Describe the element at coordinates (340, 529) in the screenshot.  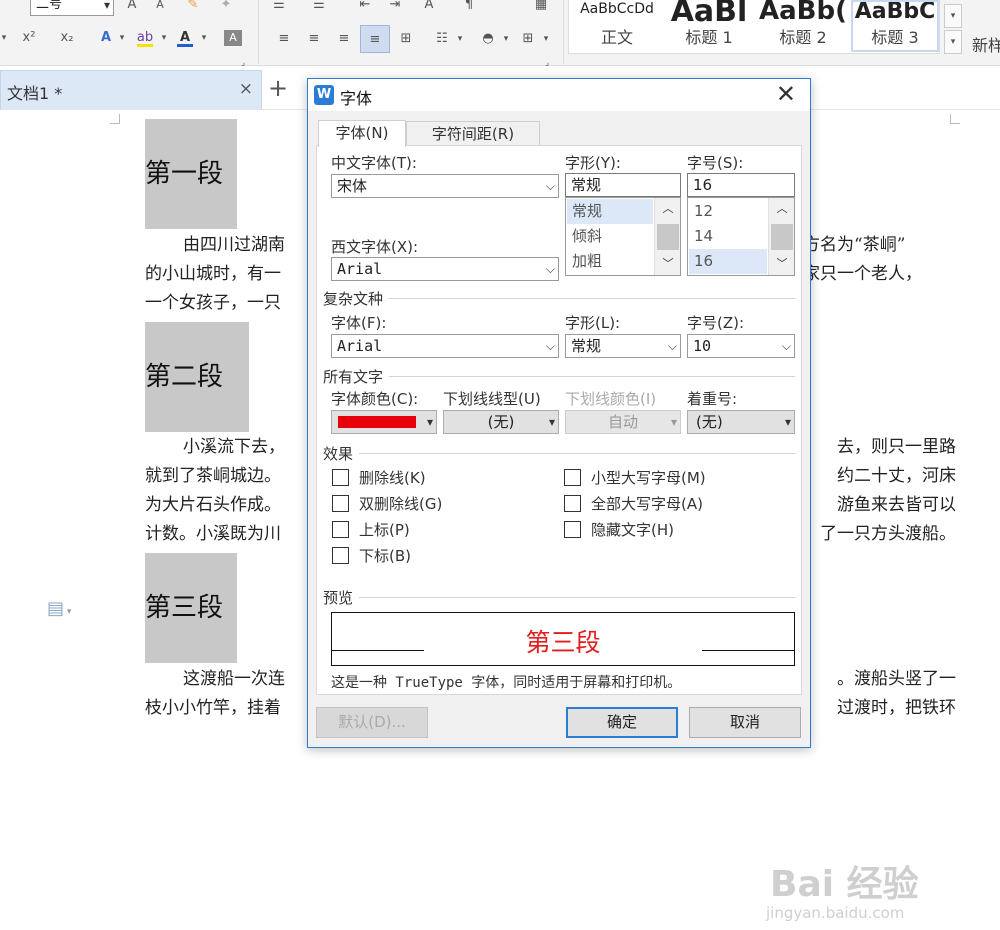
I see `superscript-checkbox` at that location.